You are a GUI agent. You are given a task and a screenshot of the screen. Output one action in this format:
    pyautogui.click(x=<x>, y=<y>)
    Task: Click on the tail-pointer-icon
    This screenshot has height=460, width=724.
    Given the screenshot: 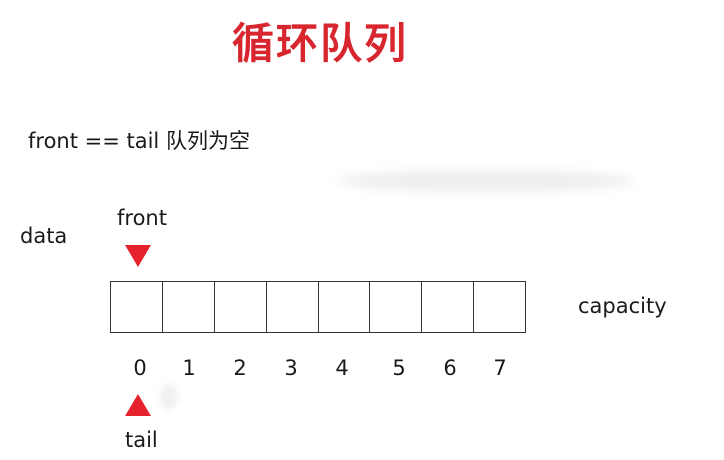 What is the action you would take?
    pyautogui.click(x=138, y=405)
    